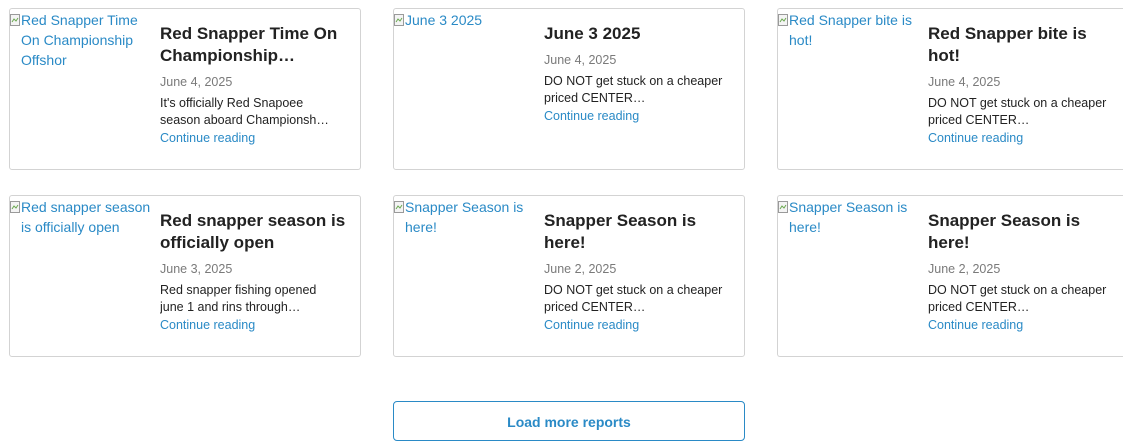  Describe the element at coordinates (639, 34) in the screenshot. I see `report-title: June 3 2025` at that location.